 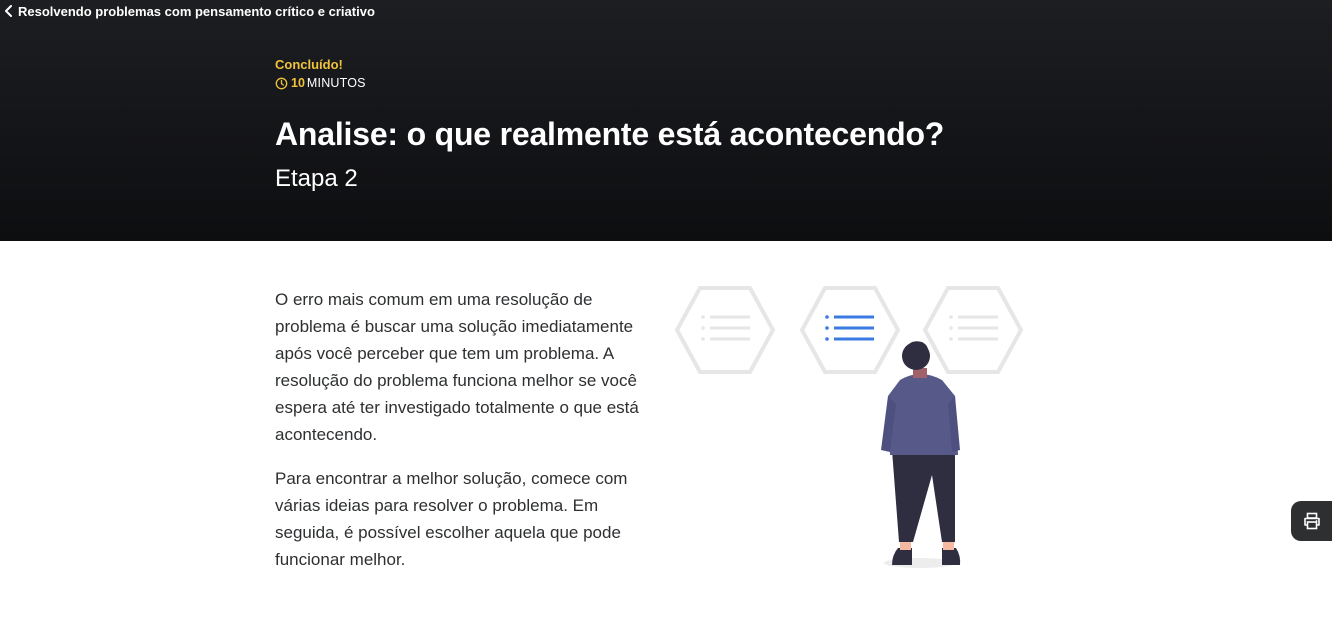 I want to click on hexagon-option-center, so click(x=850, y=330).